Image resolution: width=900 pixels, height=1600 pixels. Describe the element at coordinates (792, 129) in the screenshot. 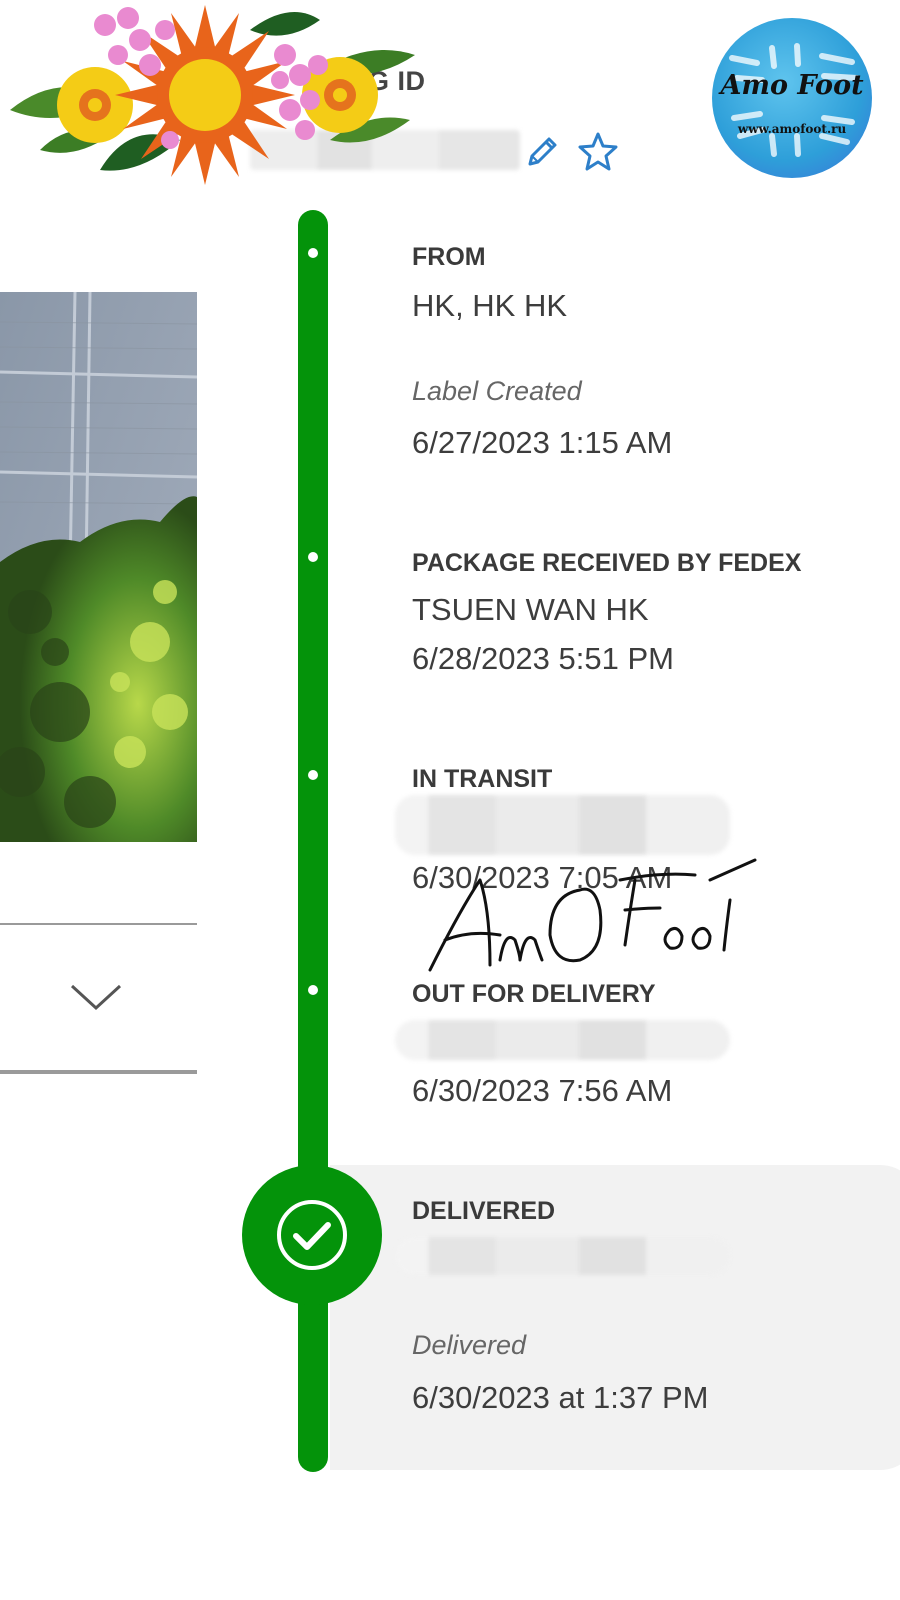

I see `logo-url: www.amofoot.ru` at that location.